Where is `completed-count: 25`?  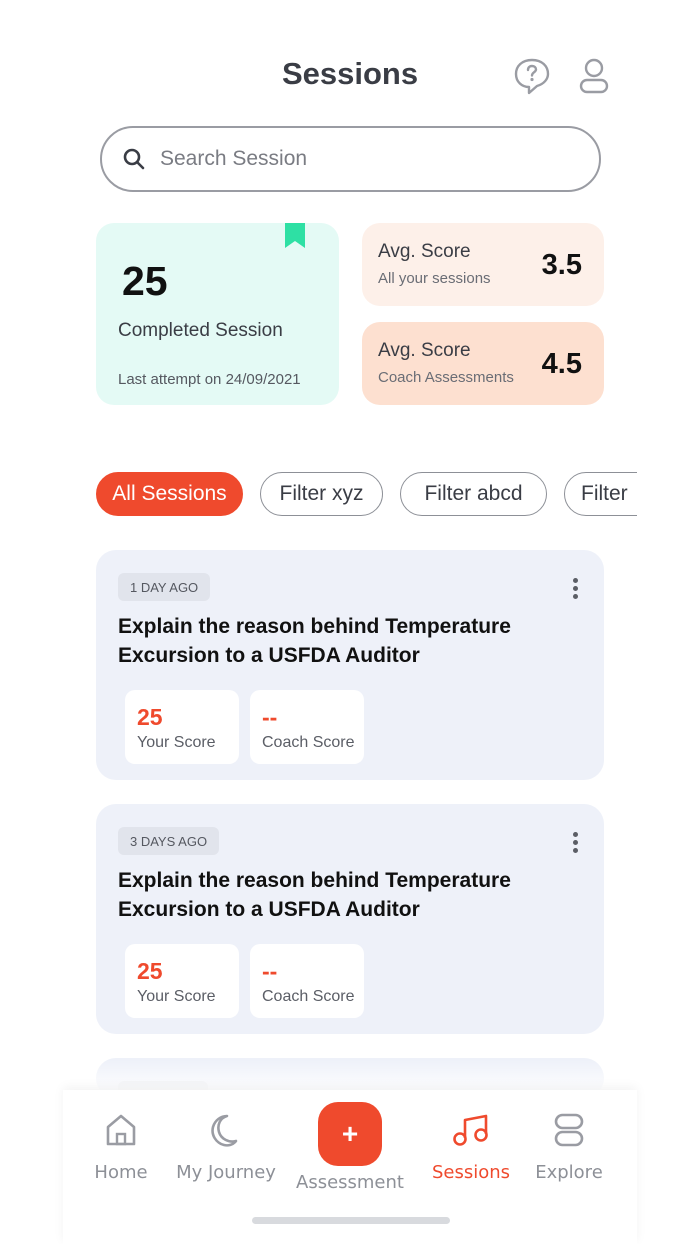
completed-count: 25 is located at coordinates (145, 281).